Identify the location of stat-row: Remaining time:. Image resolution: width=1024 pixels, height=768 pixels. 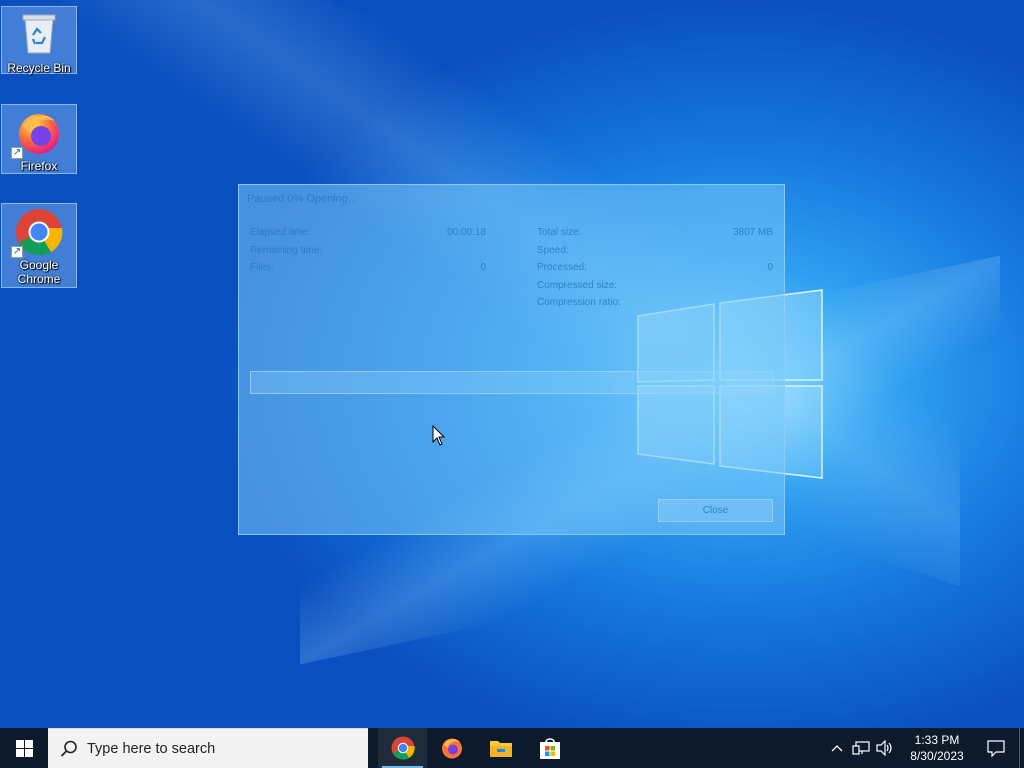
(368, 253).